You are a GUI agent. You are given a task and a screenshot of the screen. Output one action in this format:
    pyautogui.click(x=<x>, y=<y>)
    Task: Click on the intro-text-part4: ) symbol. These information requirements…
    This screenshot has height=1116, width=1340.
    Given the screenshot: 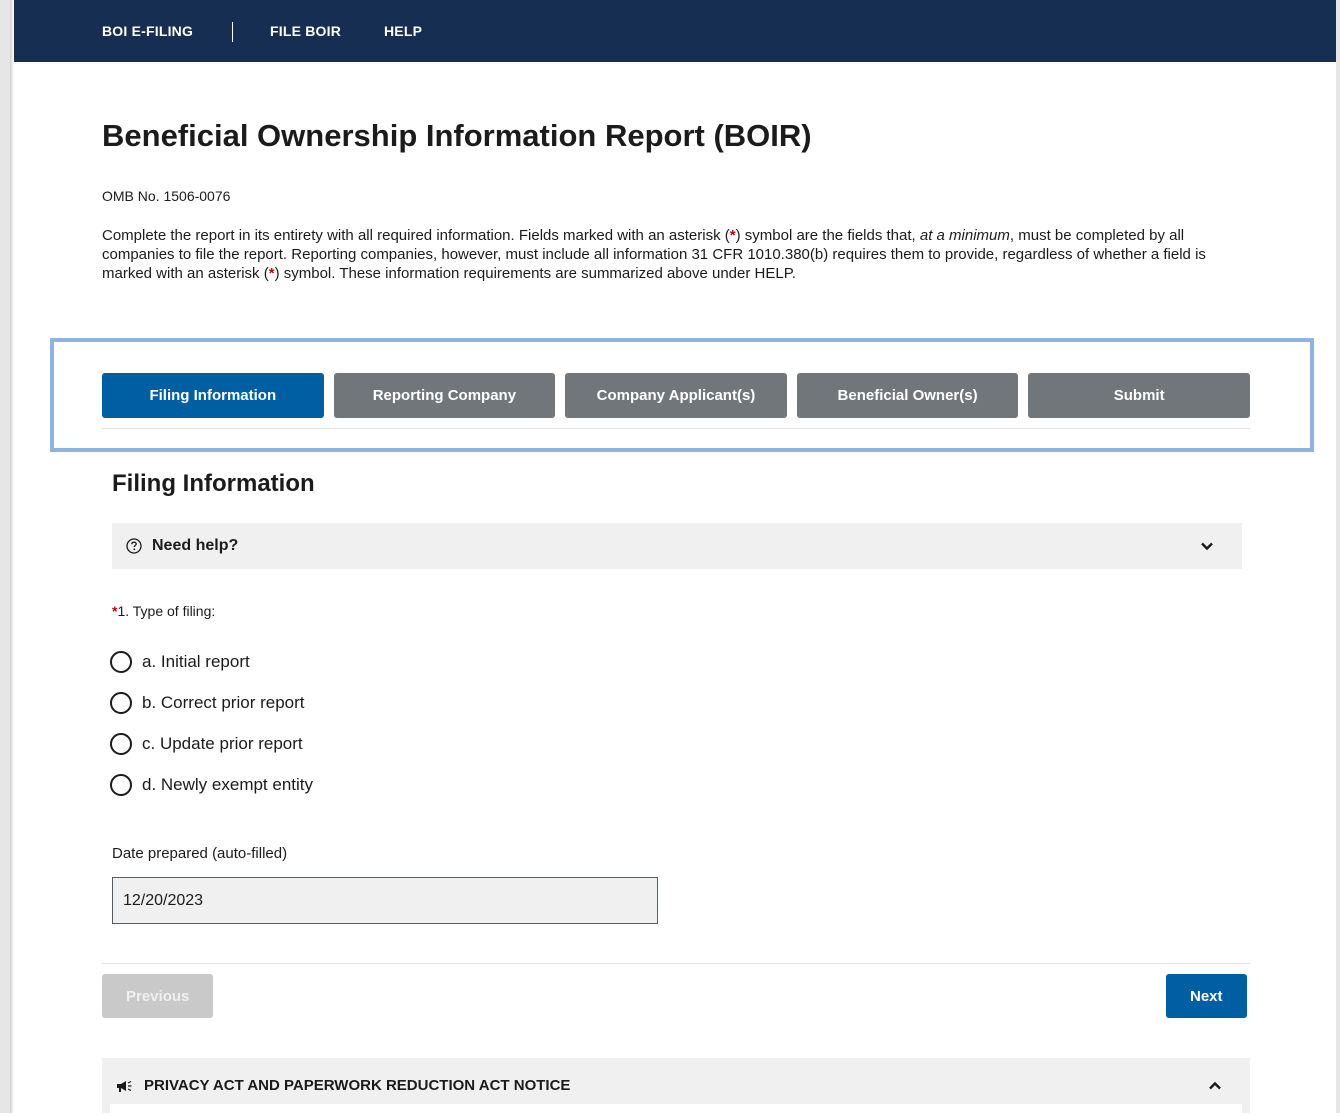 What is the action you would take?
    pyautogui.click(x=535, y=273)
    